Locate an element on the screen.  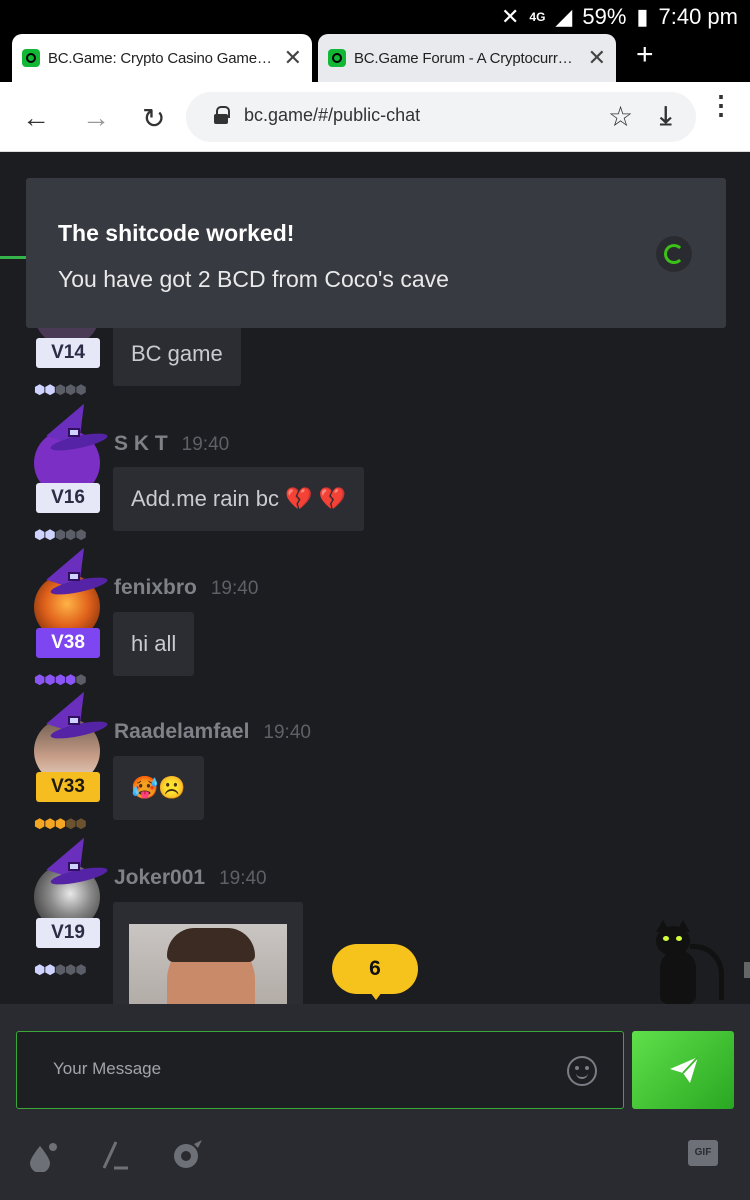
rain-drop-icon is located at coordinates (43, 1155).